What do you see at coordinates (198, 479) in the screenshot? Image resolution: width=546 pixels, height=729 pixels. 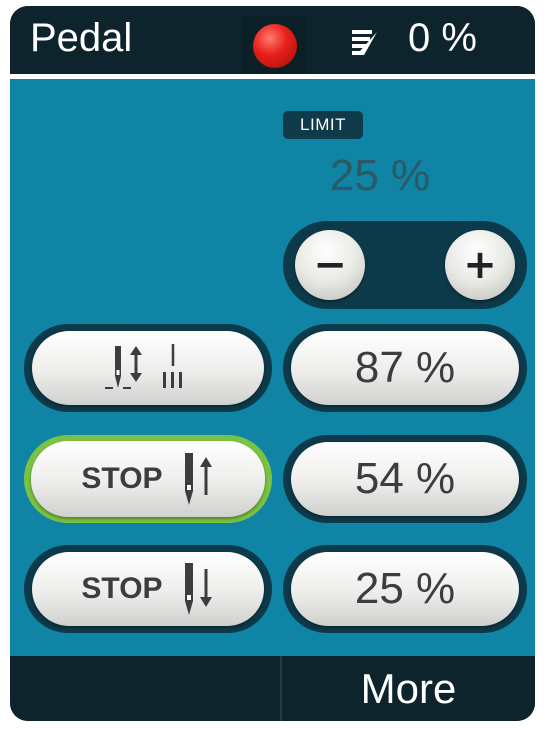 I see `needle-stop-up-icon` at bounding box center [198, 479].